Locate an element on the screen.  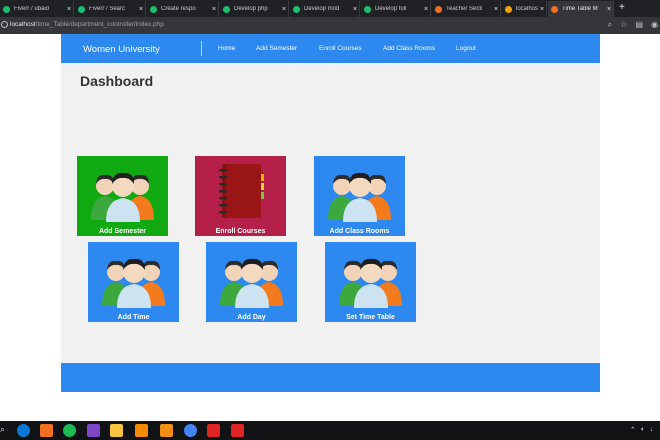
tab-title: Develop full is located at coordinates (391, 9).